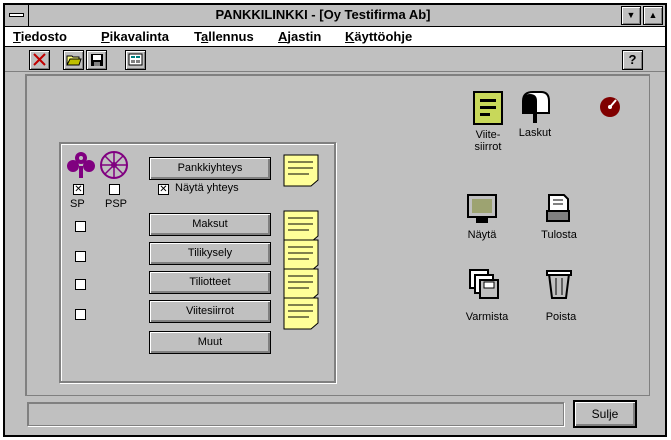 The image size is (671, 440). Describe the element at coordinates (210, 168) in the screenshot. I see `pankkiyhteys-button: Pankkiyhteys` at that location.